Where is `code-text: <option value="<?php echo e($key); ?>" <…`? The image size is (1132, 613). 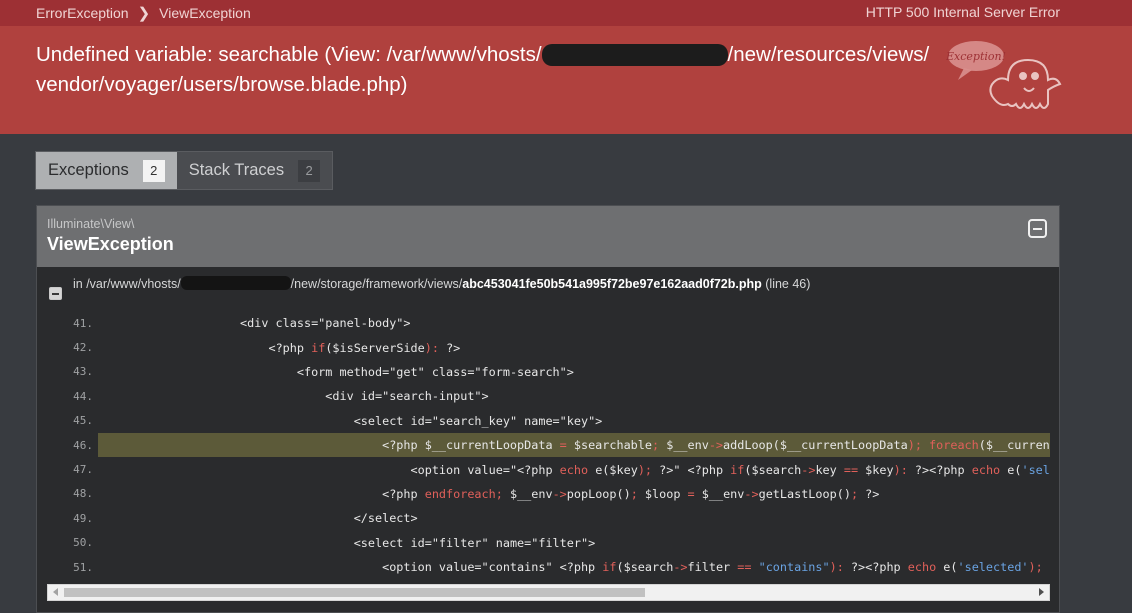 code-text: <option value="<?php echo e($key); ?>" <… is located at coordinates (730, 469).